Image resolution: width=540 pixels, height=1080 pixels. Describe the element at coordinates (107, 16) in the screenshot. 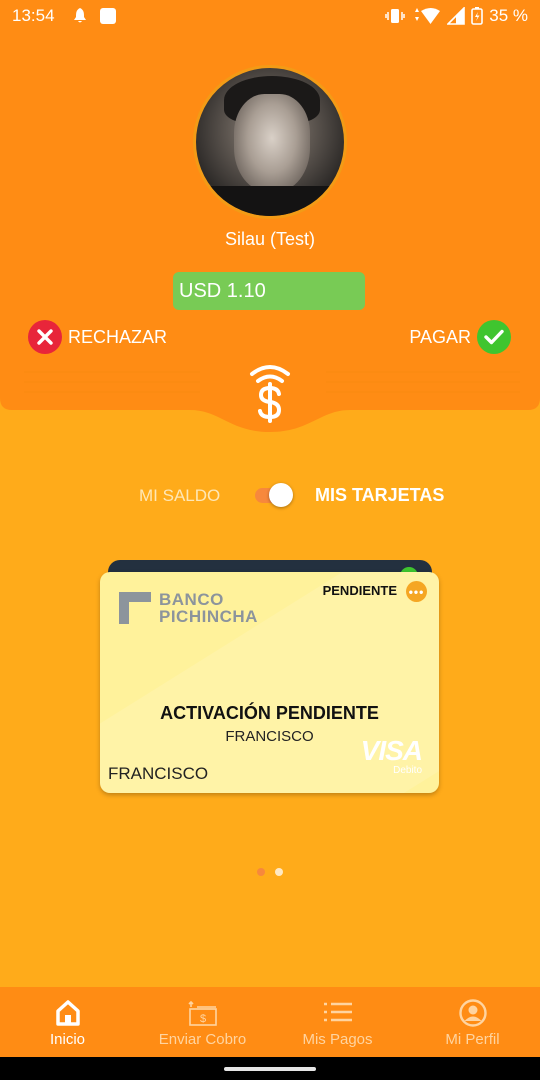

I see `app-square-icon` at that location.